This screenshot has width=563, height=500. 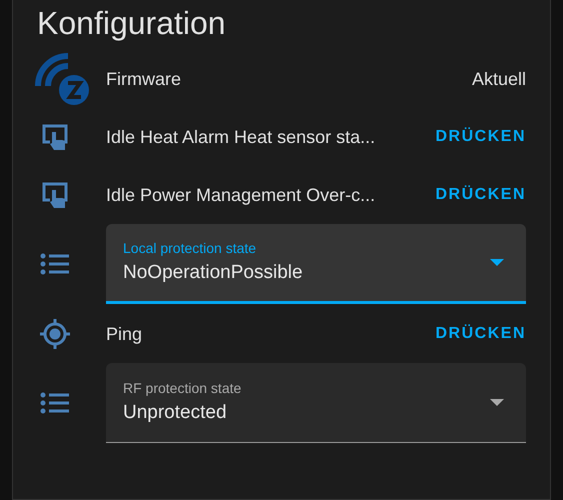 What do you see at coordinates (131, 23) in the screenshot?
I see `card-title: Konfiguration` at bounding box center [131, 23].